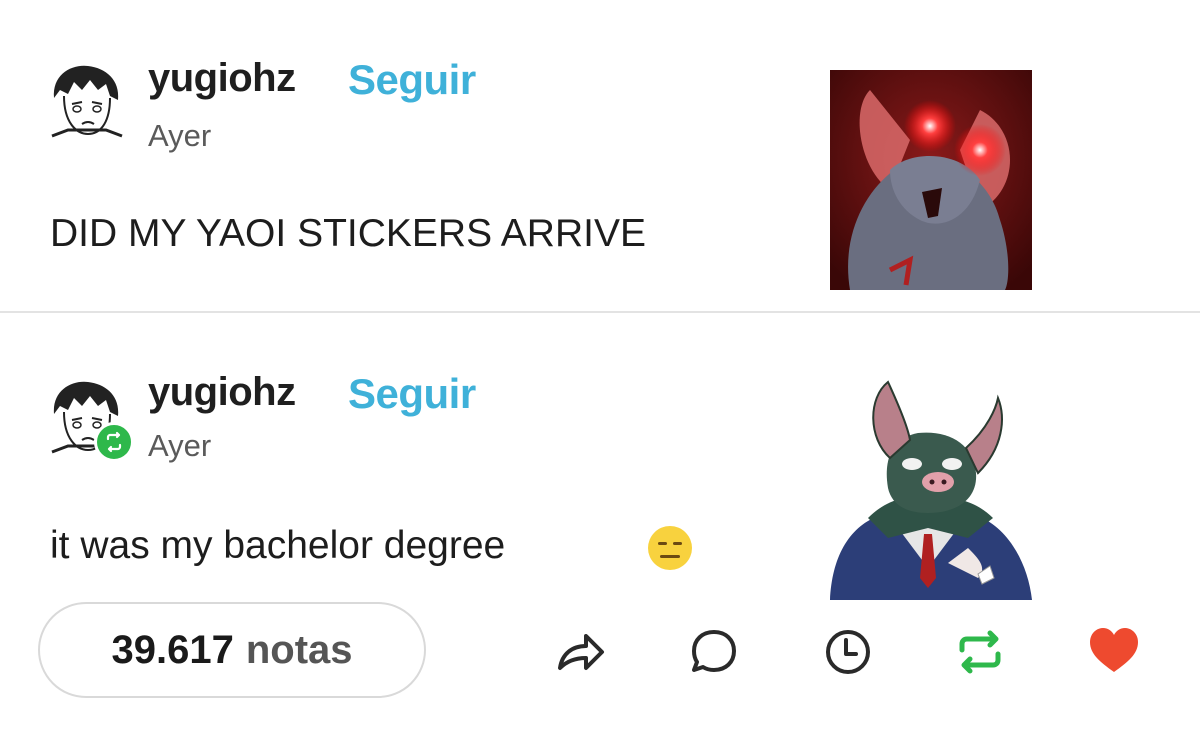  I want to click on heart-icon, so click(1114, 652).